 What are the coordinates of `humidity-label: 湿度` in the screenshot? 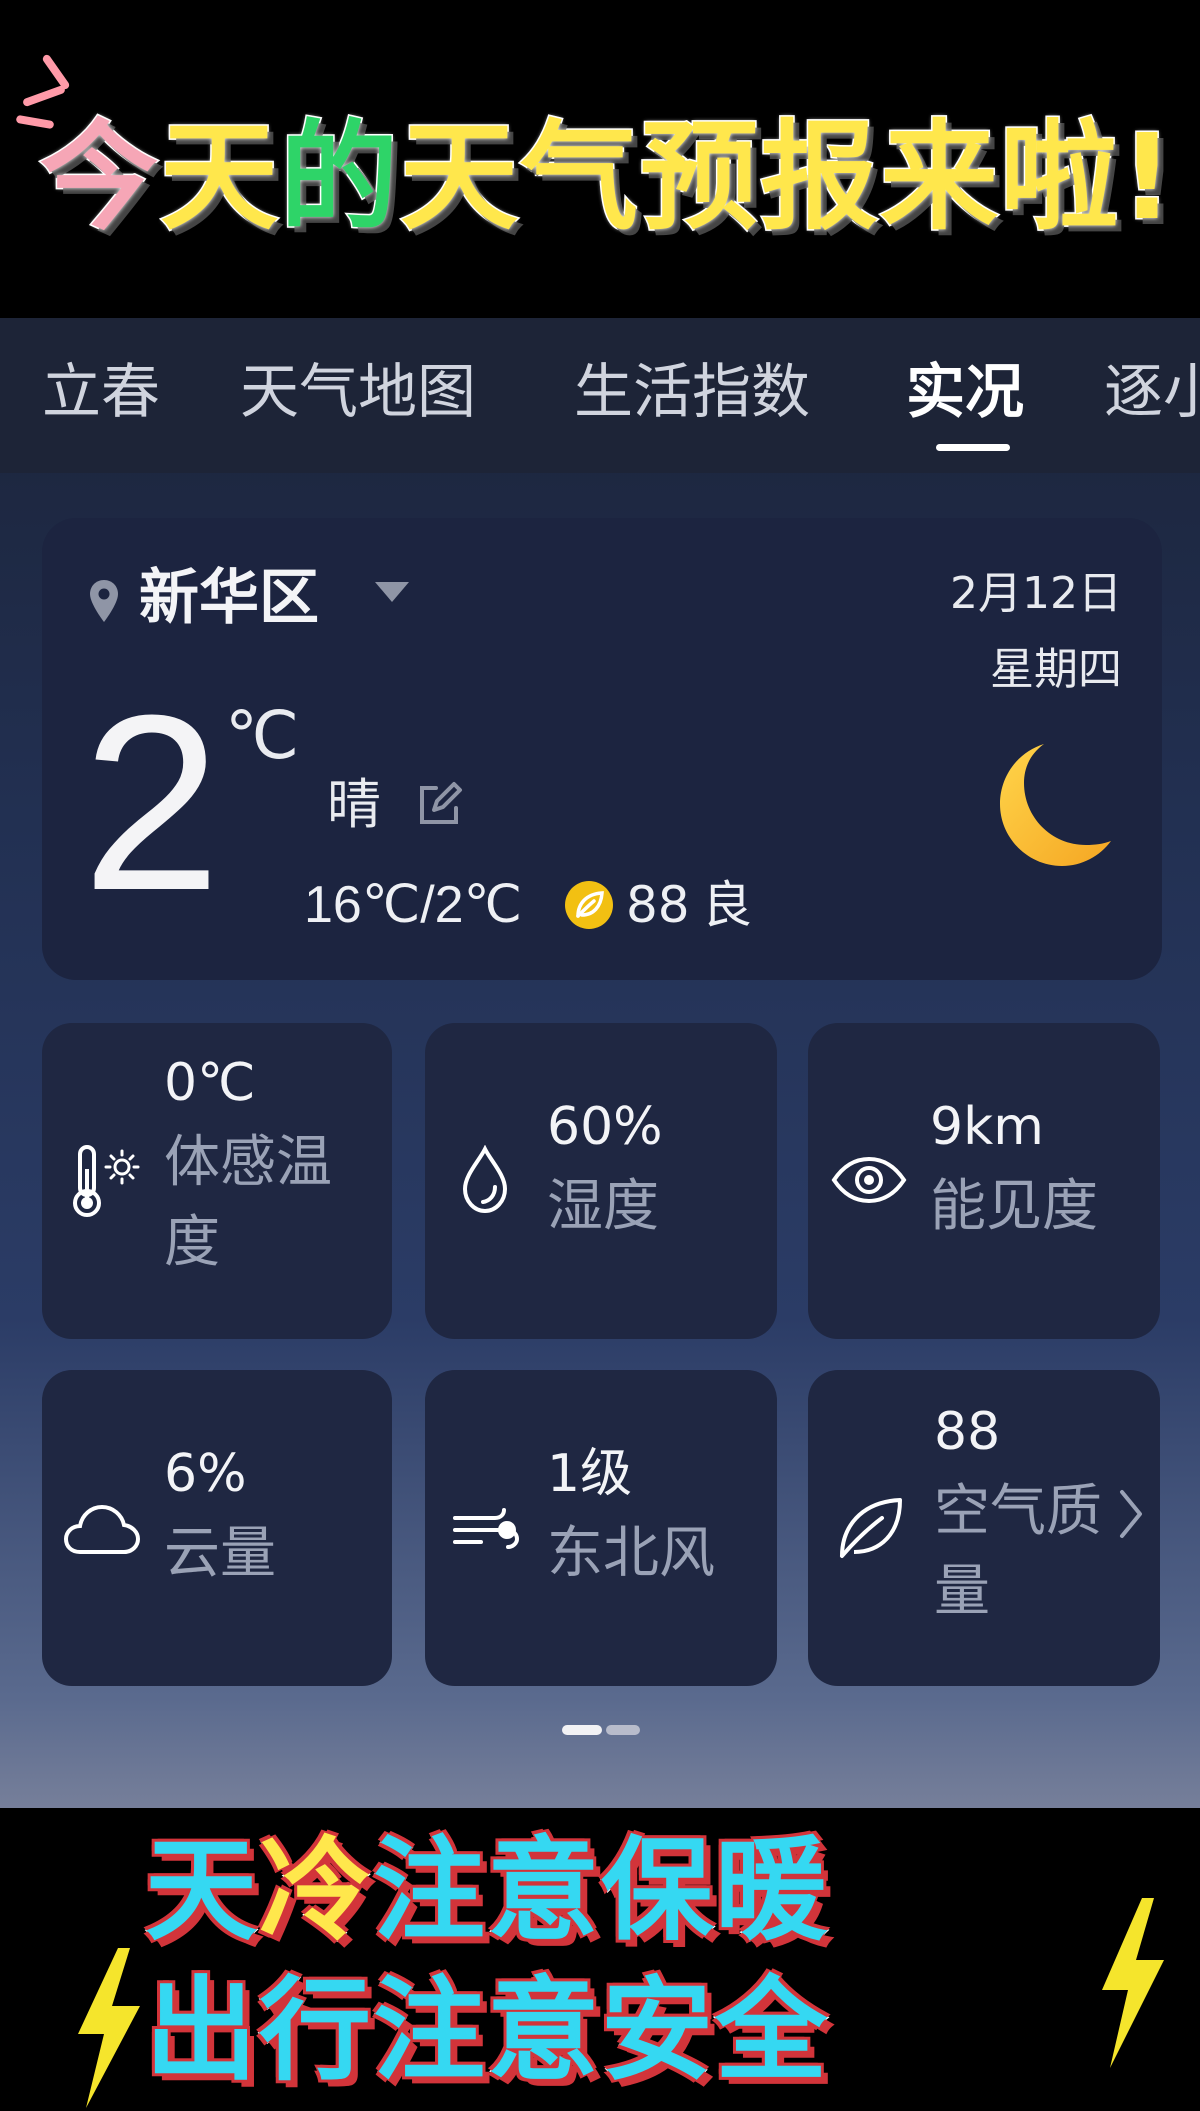 It's located at (603, 1206).